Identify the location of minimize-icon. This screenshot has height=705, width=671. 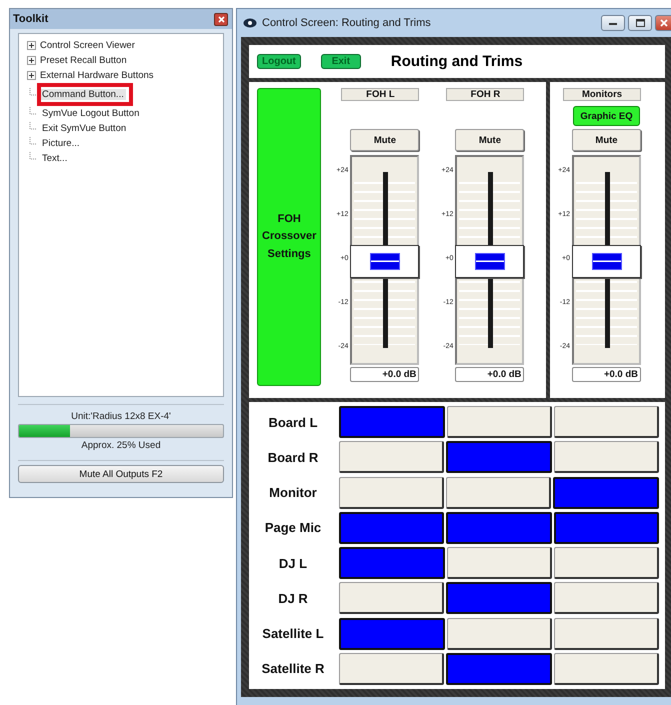
(613, 23).